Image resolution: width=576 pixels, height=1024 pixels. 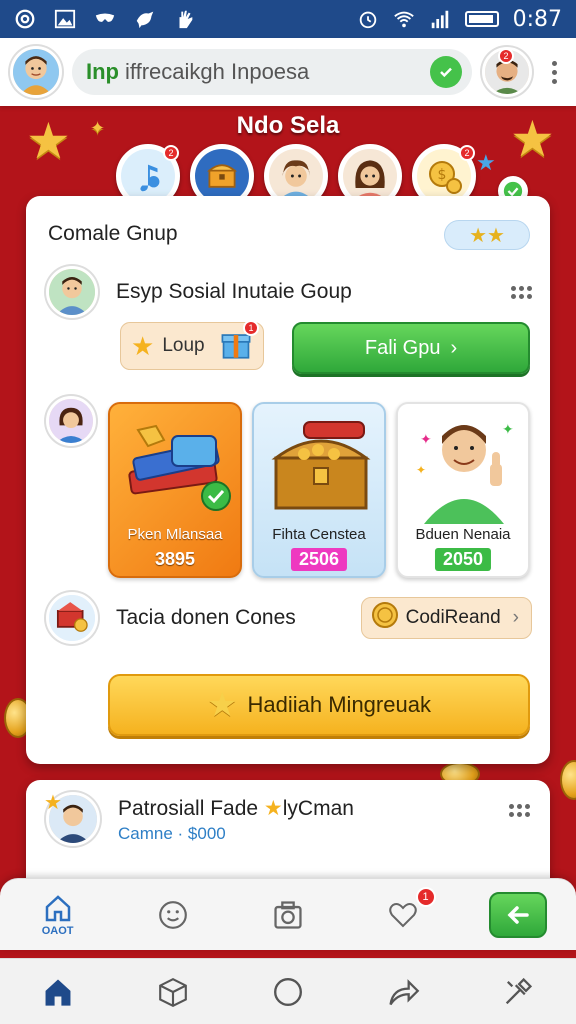 I want to click on bird-icon, so click(x=145, y=19).